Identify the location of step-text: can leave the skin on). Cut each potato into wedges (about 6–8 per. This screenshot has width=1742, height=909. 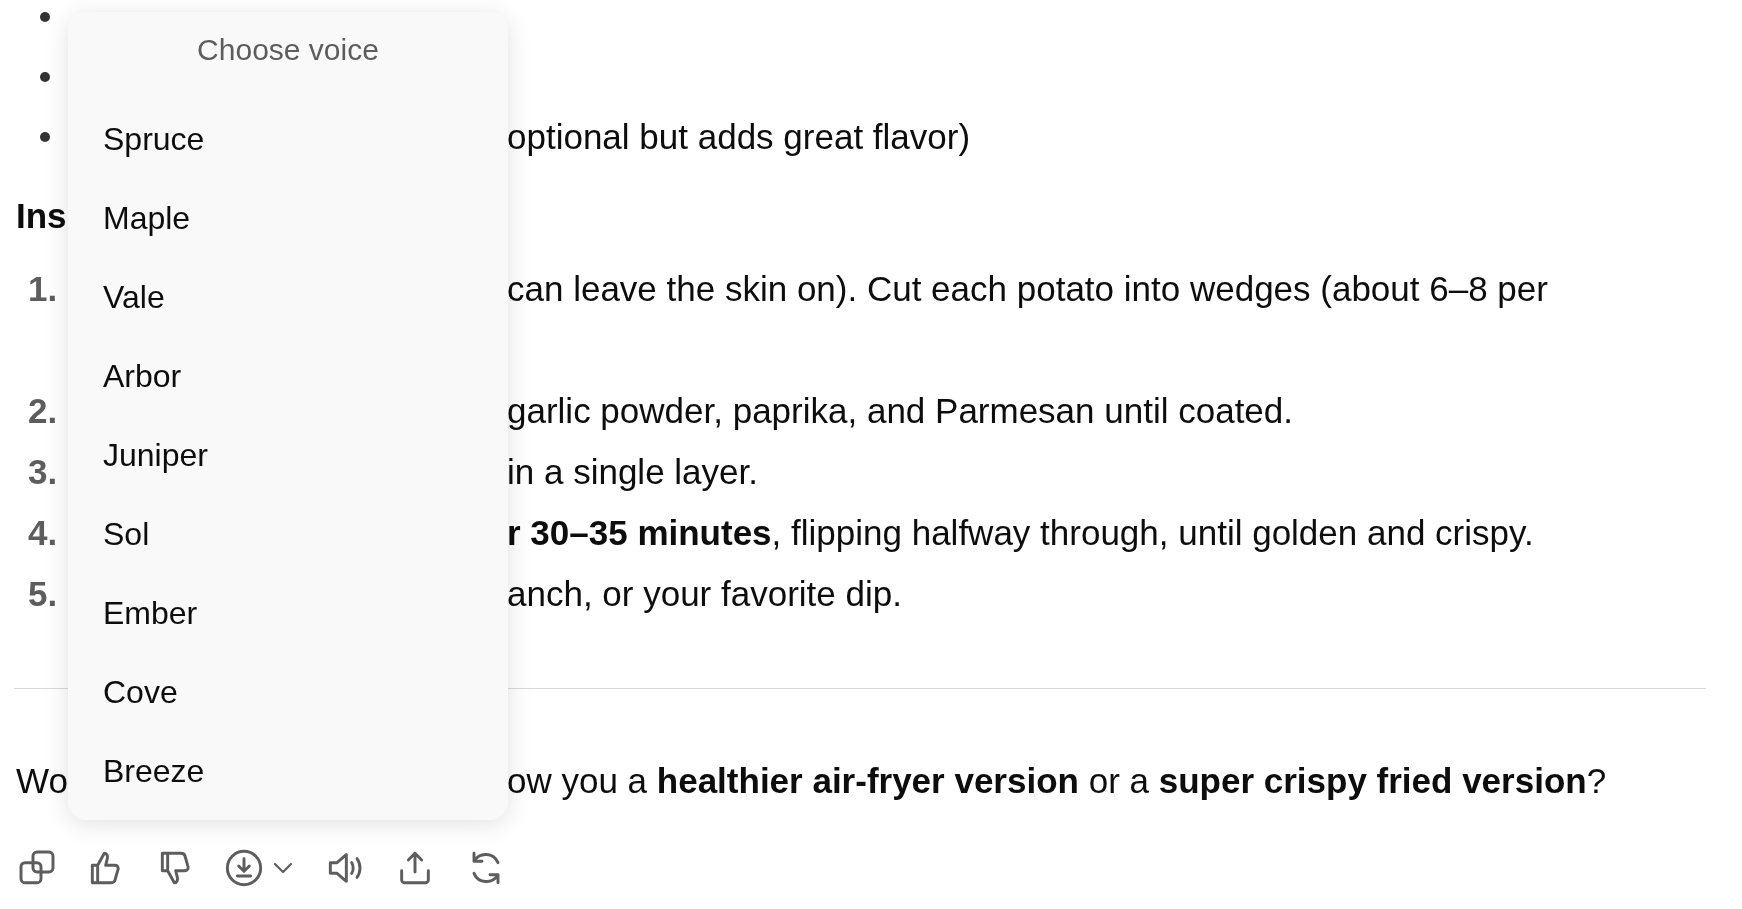
(1027, 288).